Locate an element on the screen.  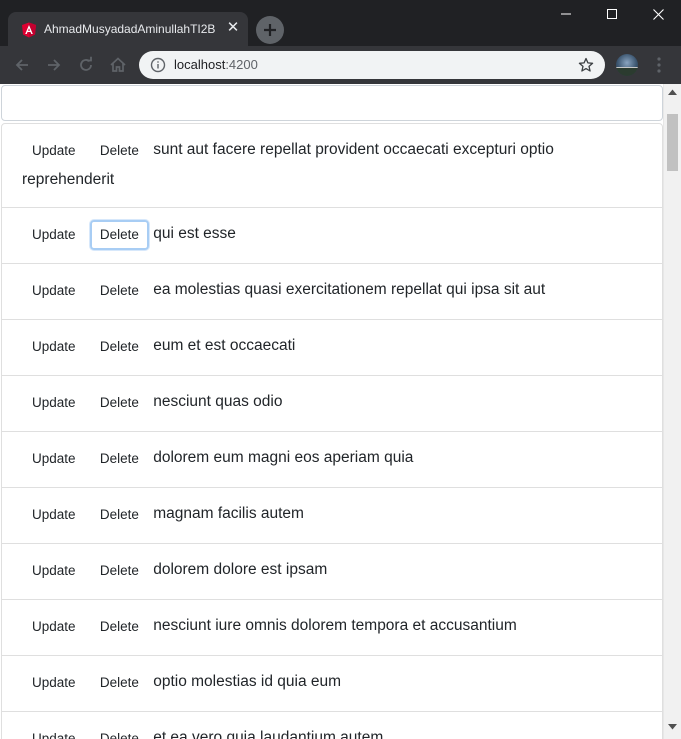
post-title: et ea vero quia laudantium autem is located at coordinates (268, 734).